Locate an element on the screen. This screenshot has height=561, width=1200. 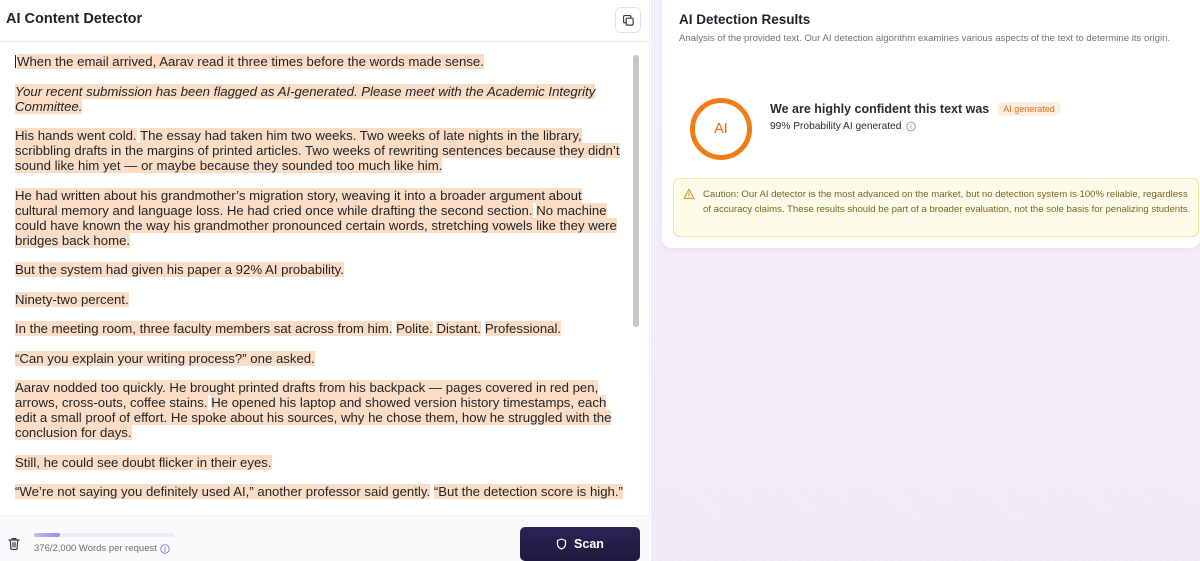
copy-button is located at coordinates (628, 20).